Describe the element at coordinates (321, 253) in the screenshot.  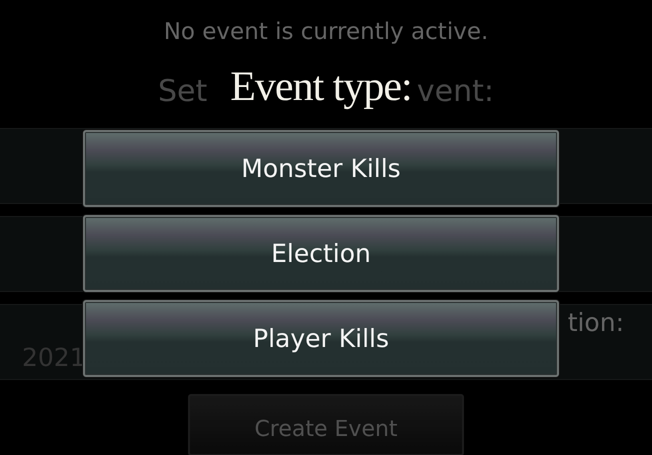
I see `event-type-button: Election` at that location.